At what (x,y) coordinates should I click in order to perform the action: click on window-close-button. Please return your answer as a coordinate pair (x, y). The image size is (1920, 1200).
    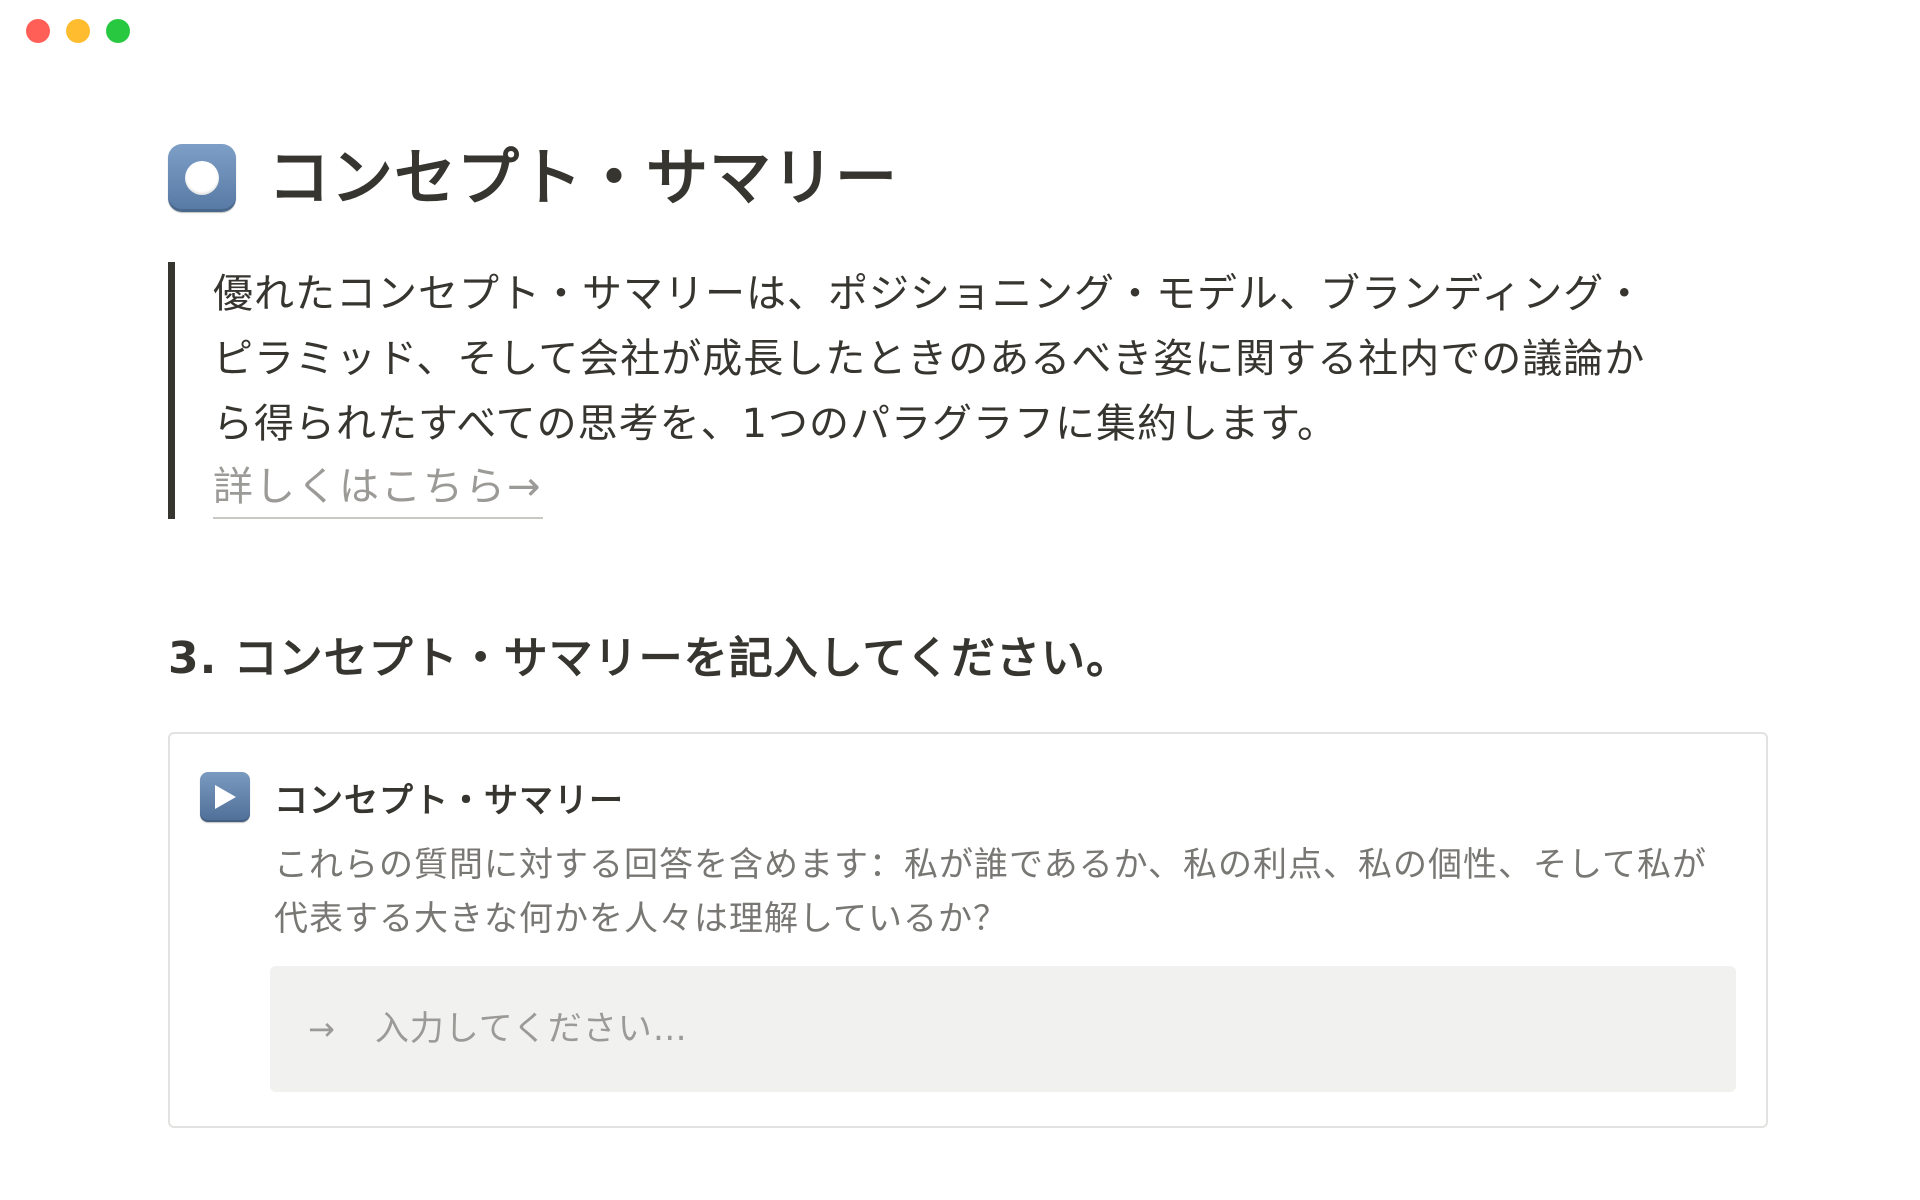
    Looking at the image, I should click on (38, 31).